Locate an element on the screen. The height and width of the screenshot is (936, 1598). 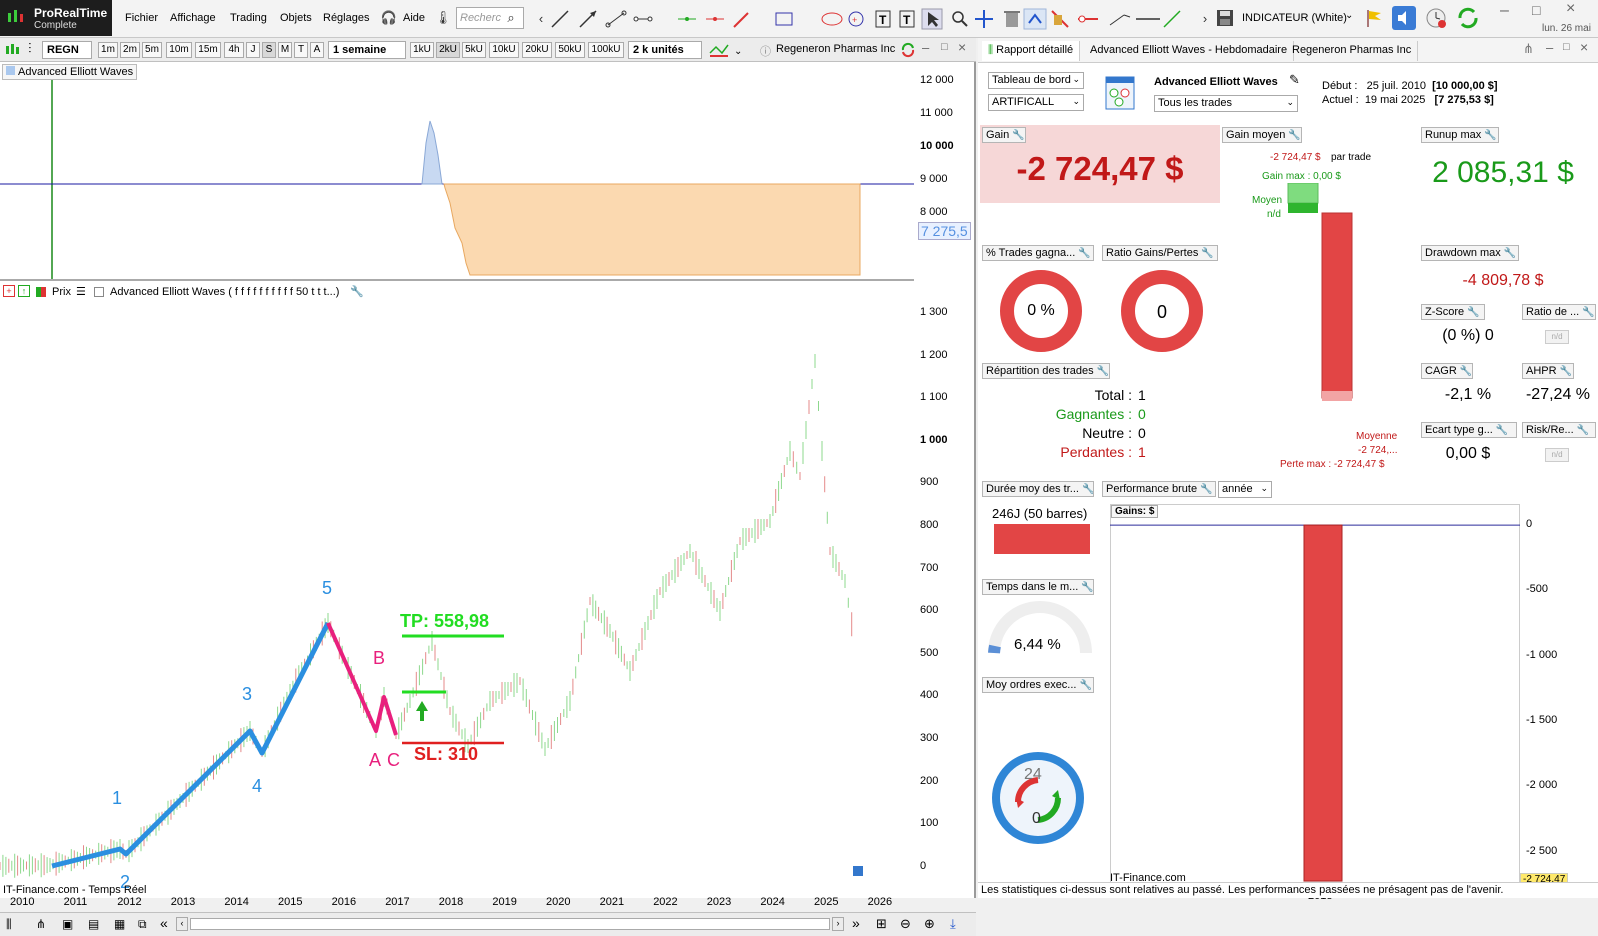
tf-2m: 2m is located at coordinates (130, 50).